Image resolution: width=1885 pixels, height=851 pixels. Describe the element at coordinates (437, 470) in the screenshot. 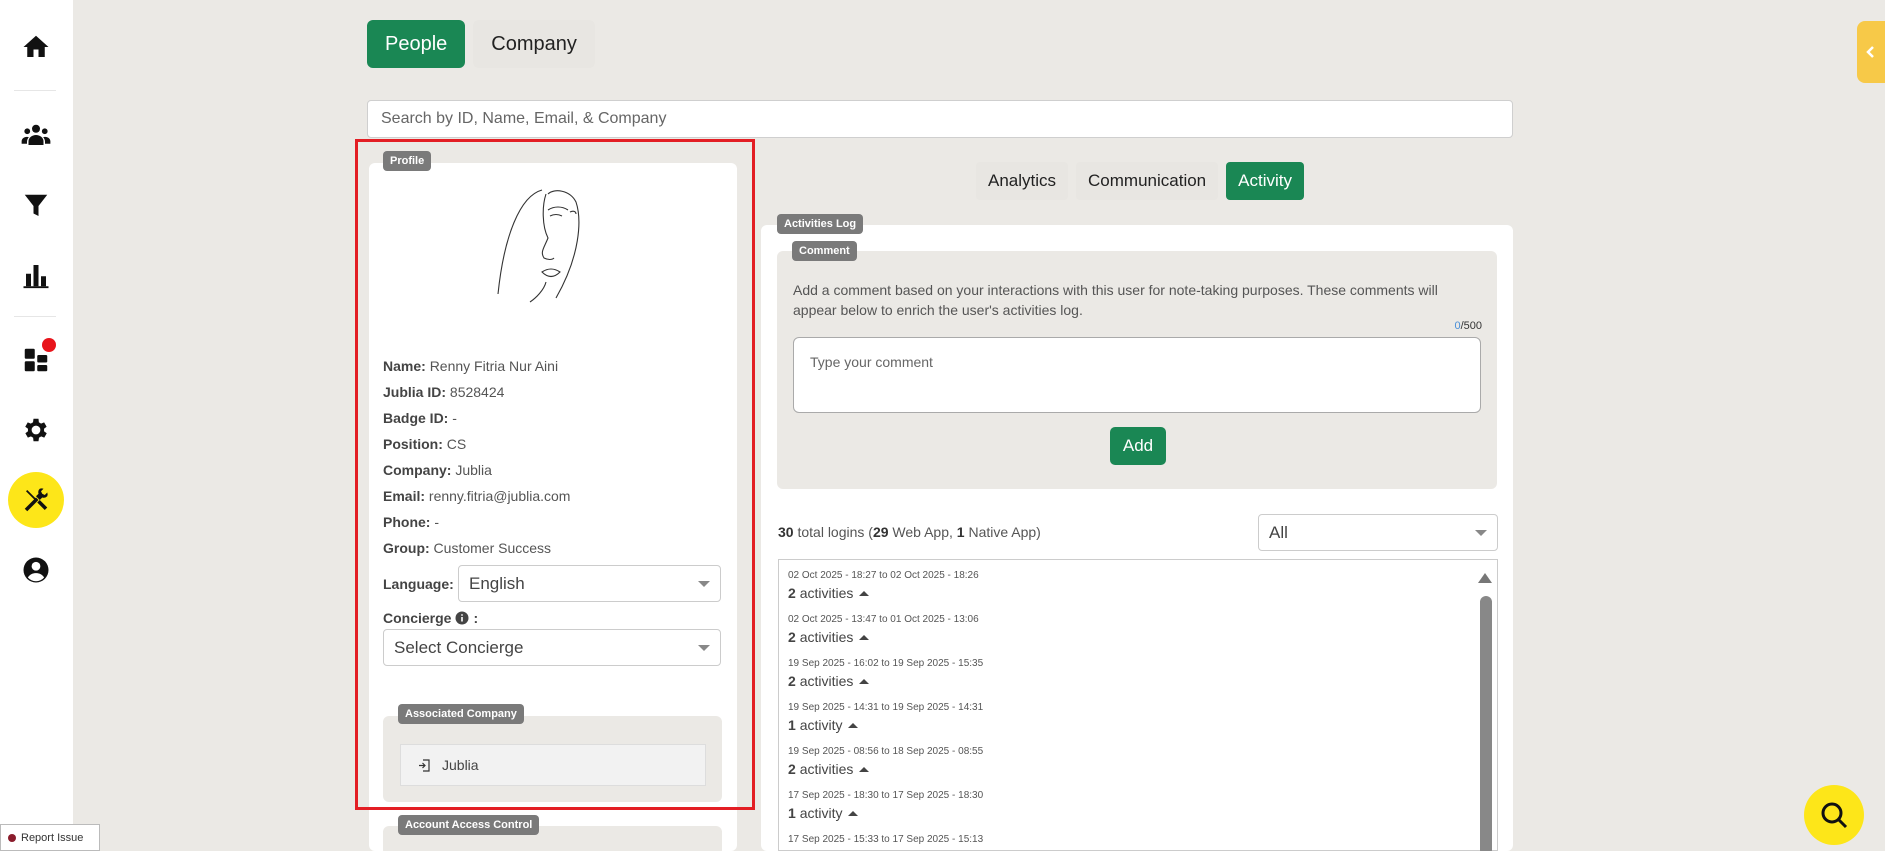

I see `profile-company-row: Company: Jublia` at that location.